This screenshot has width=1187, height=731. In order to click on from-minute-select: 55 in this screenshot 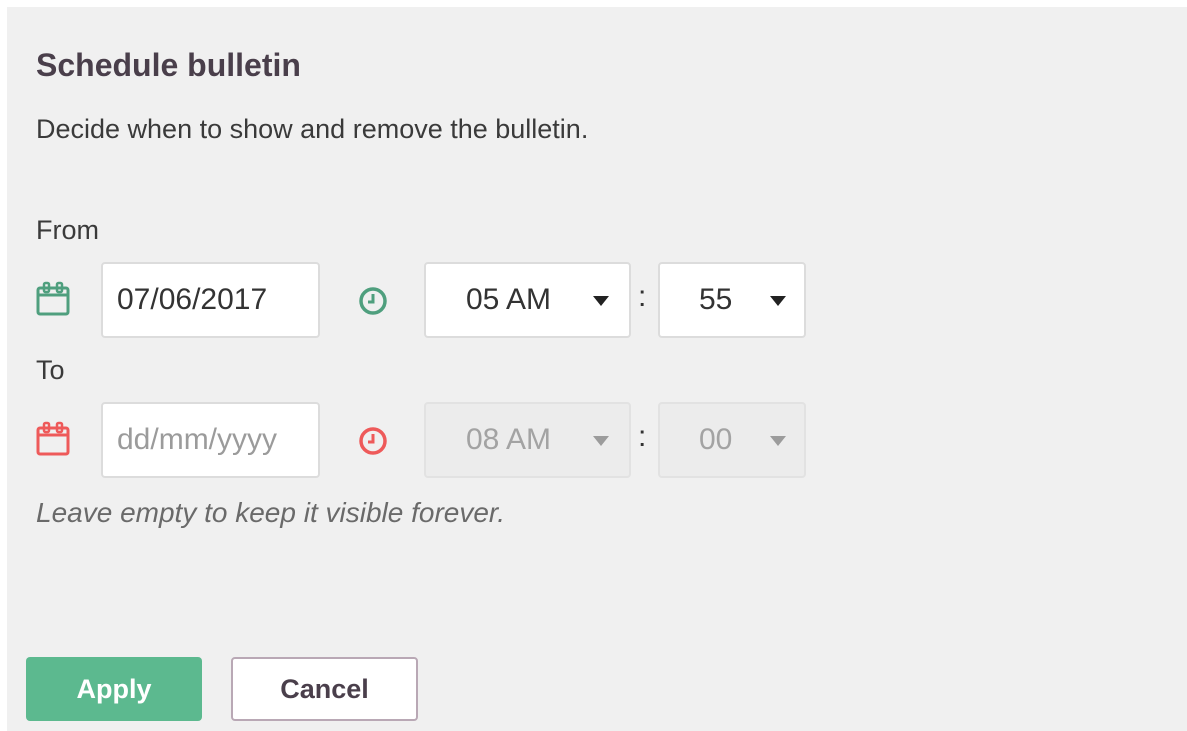, I will do `click(732, 300)`.